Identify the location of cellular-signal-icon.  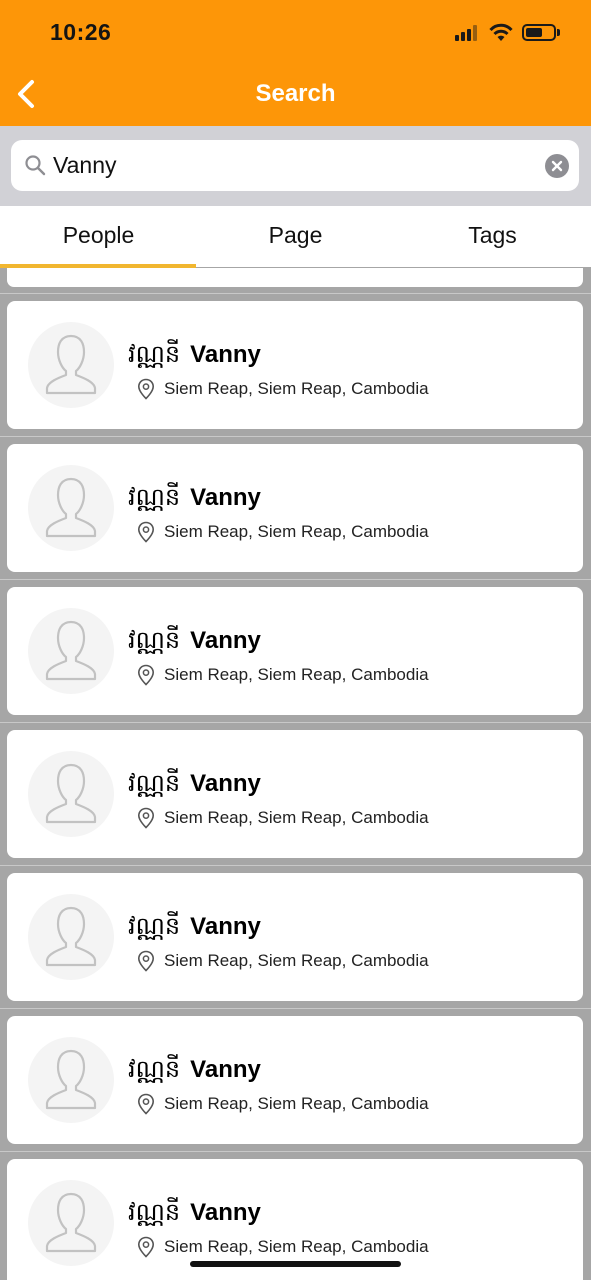
(466, 33).